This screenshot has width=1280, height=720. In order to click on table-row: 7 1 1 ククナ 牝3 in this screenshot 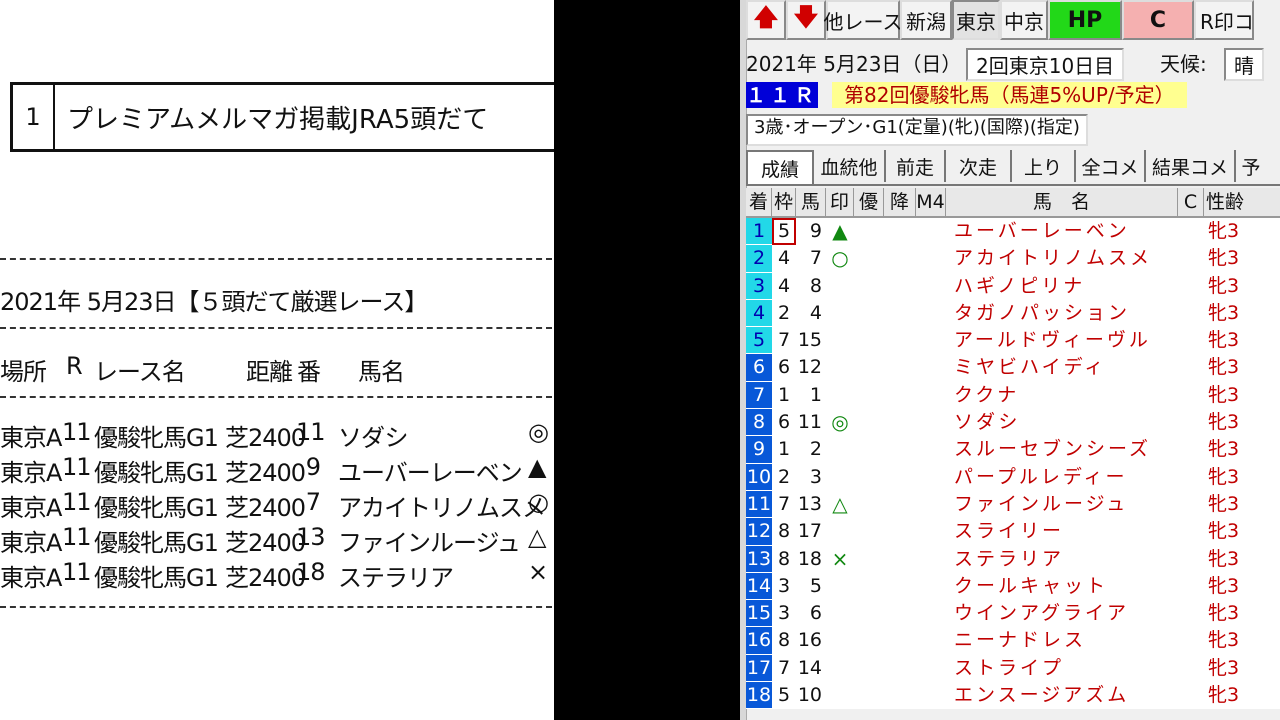, I will do `click(1013, 395)`.